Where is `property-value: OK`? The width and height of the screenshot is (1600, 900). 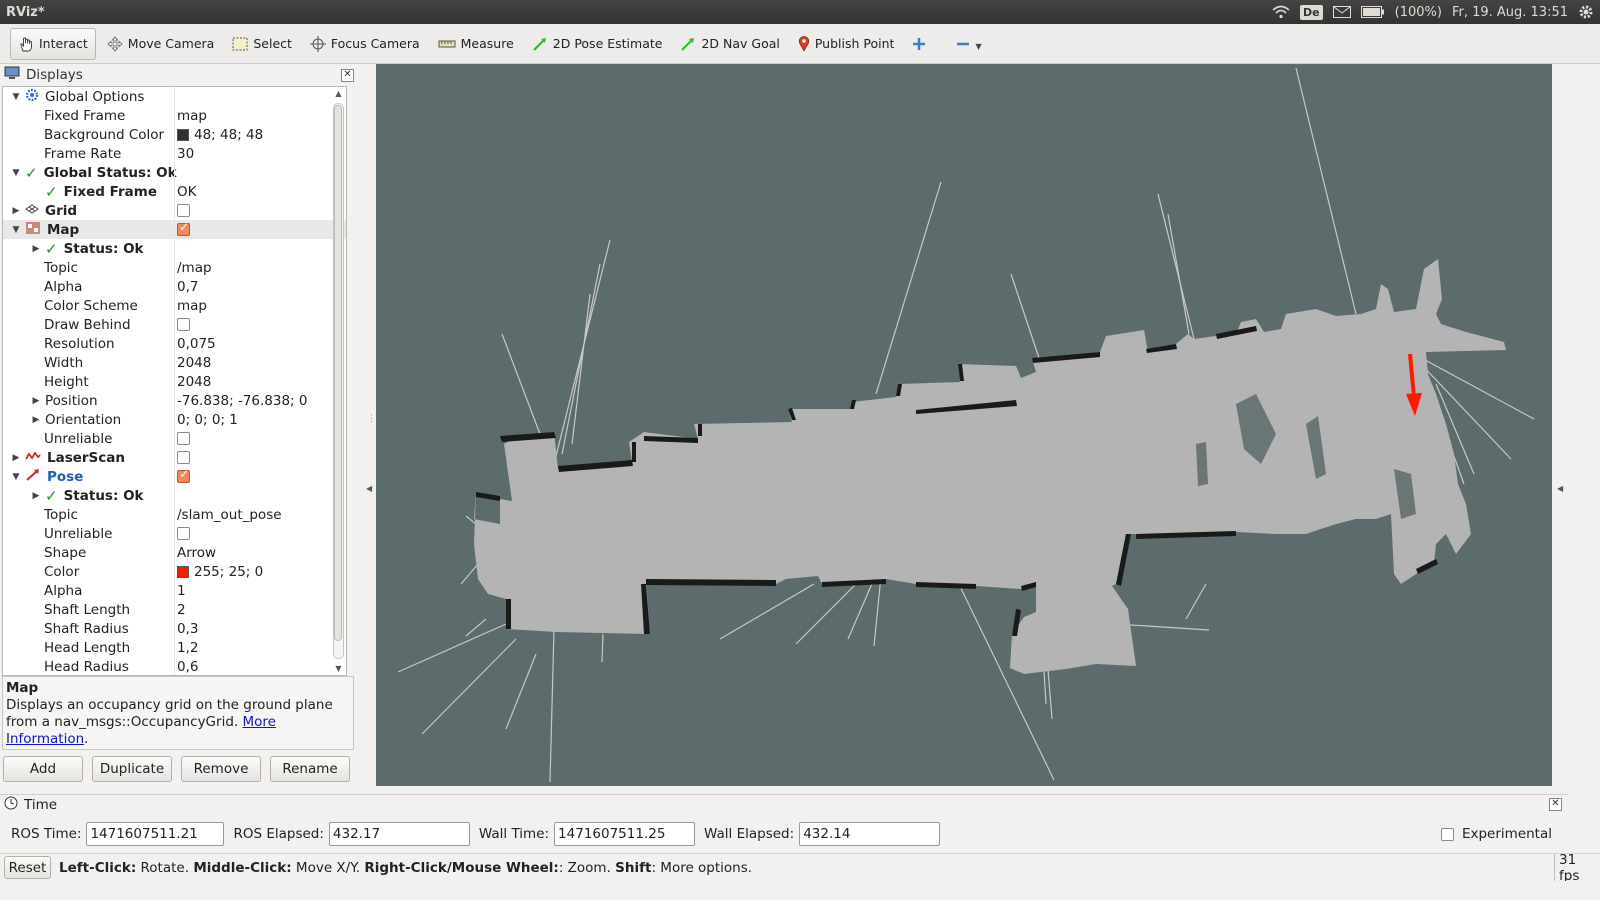
property-value: OK is located at coordinates (186, 192).